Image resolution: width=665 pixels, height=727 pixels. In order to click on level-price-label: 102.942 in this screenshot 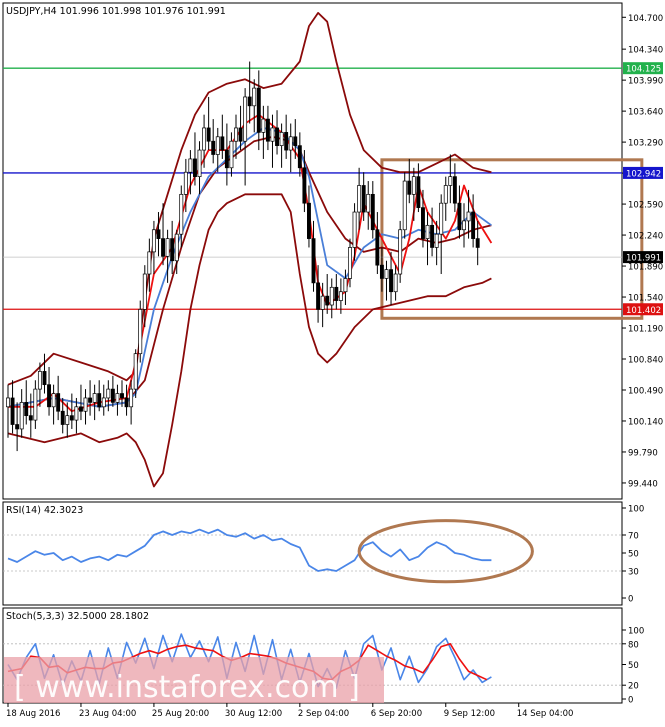, I will do `click(643, 174)`.